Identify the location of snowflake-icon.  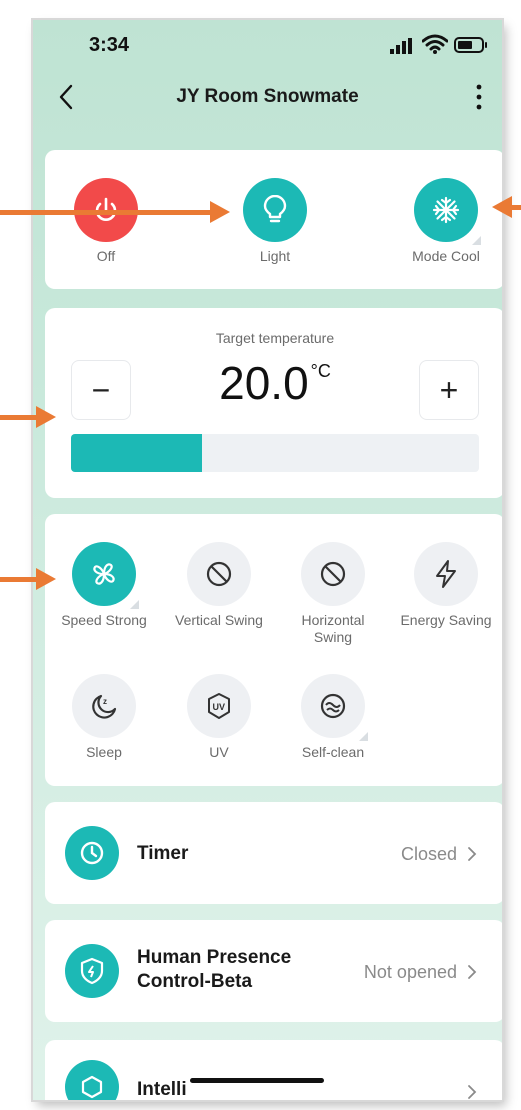
(446, 210).